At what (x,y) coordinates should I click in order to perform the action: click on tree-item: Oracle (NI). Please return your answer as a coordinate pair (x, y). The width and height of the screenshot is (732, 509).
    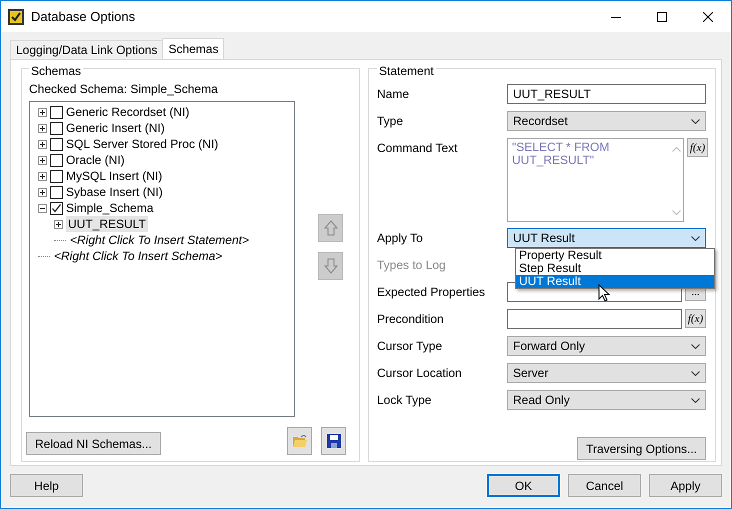
    Looking at the image, I should click on (95, 160).